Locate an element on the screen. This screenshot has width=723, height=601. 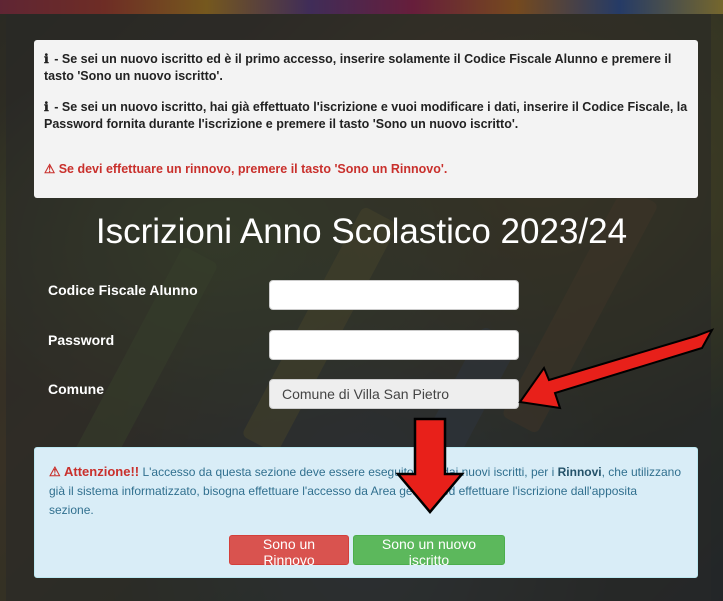
comune-label: Comune is located at coordinates (76, 389).